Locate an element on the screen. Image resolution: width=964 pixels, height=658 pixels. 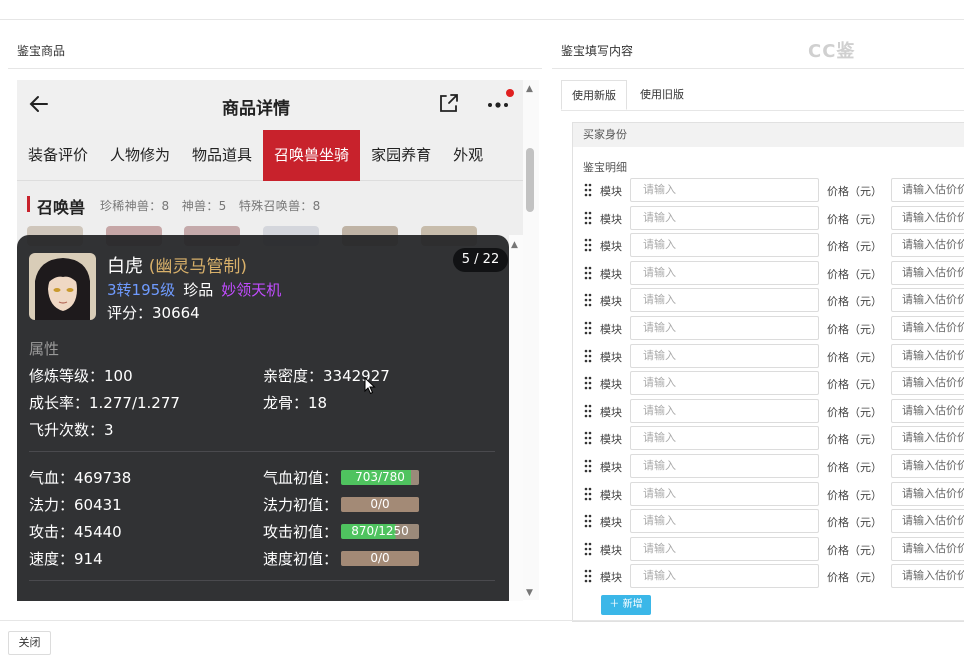
close-button: 关闭 is located at coordinates (29, 643).